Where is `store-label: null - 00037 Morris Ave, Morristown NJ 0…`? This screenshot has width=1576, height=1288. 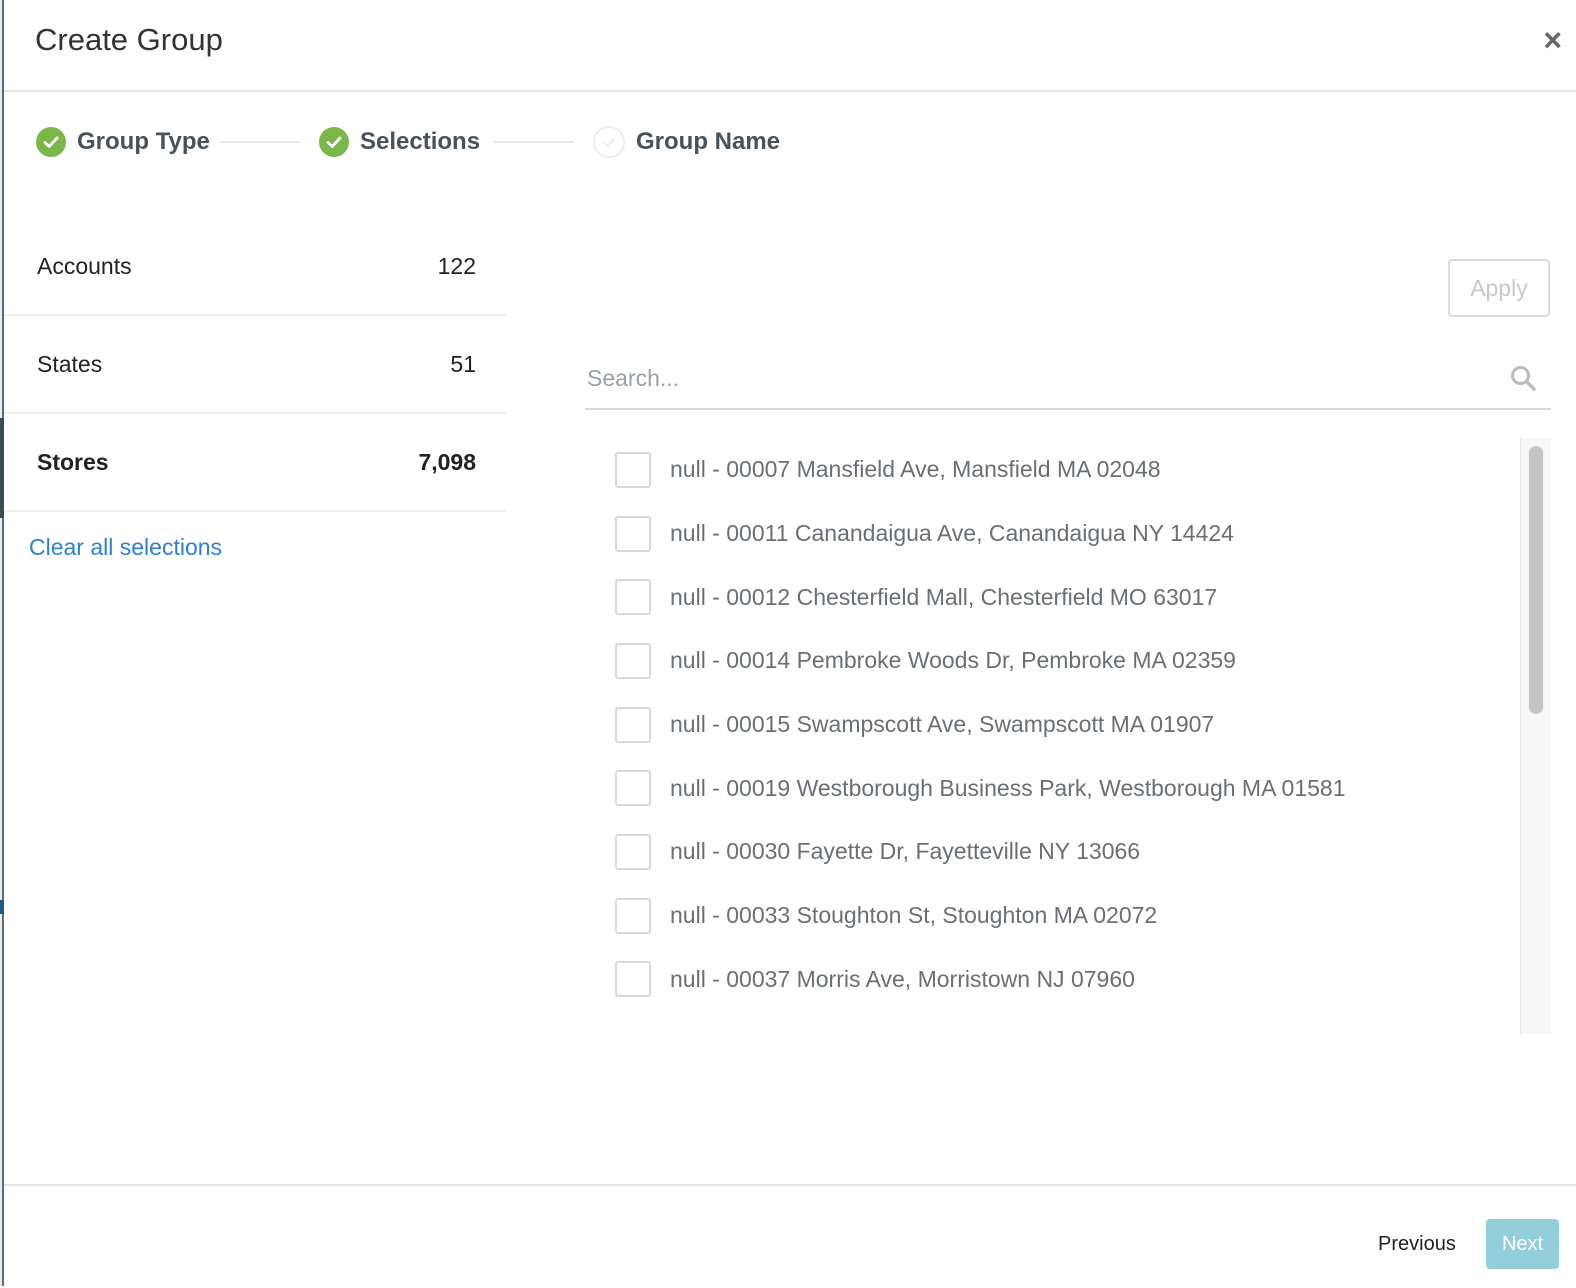
store-label: null - 00037 Morris Ave, Morristown NJ 0… is located at coordinates (902, 978).